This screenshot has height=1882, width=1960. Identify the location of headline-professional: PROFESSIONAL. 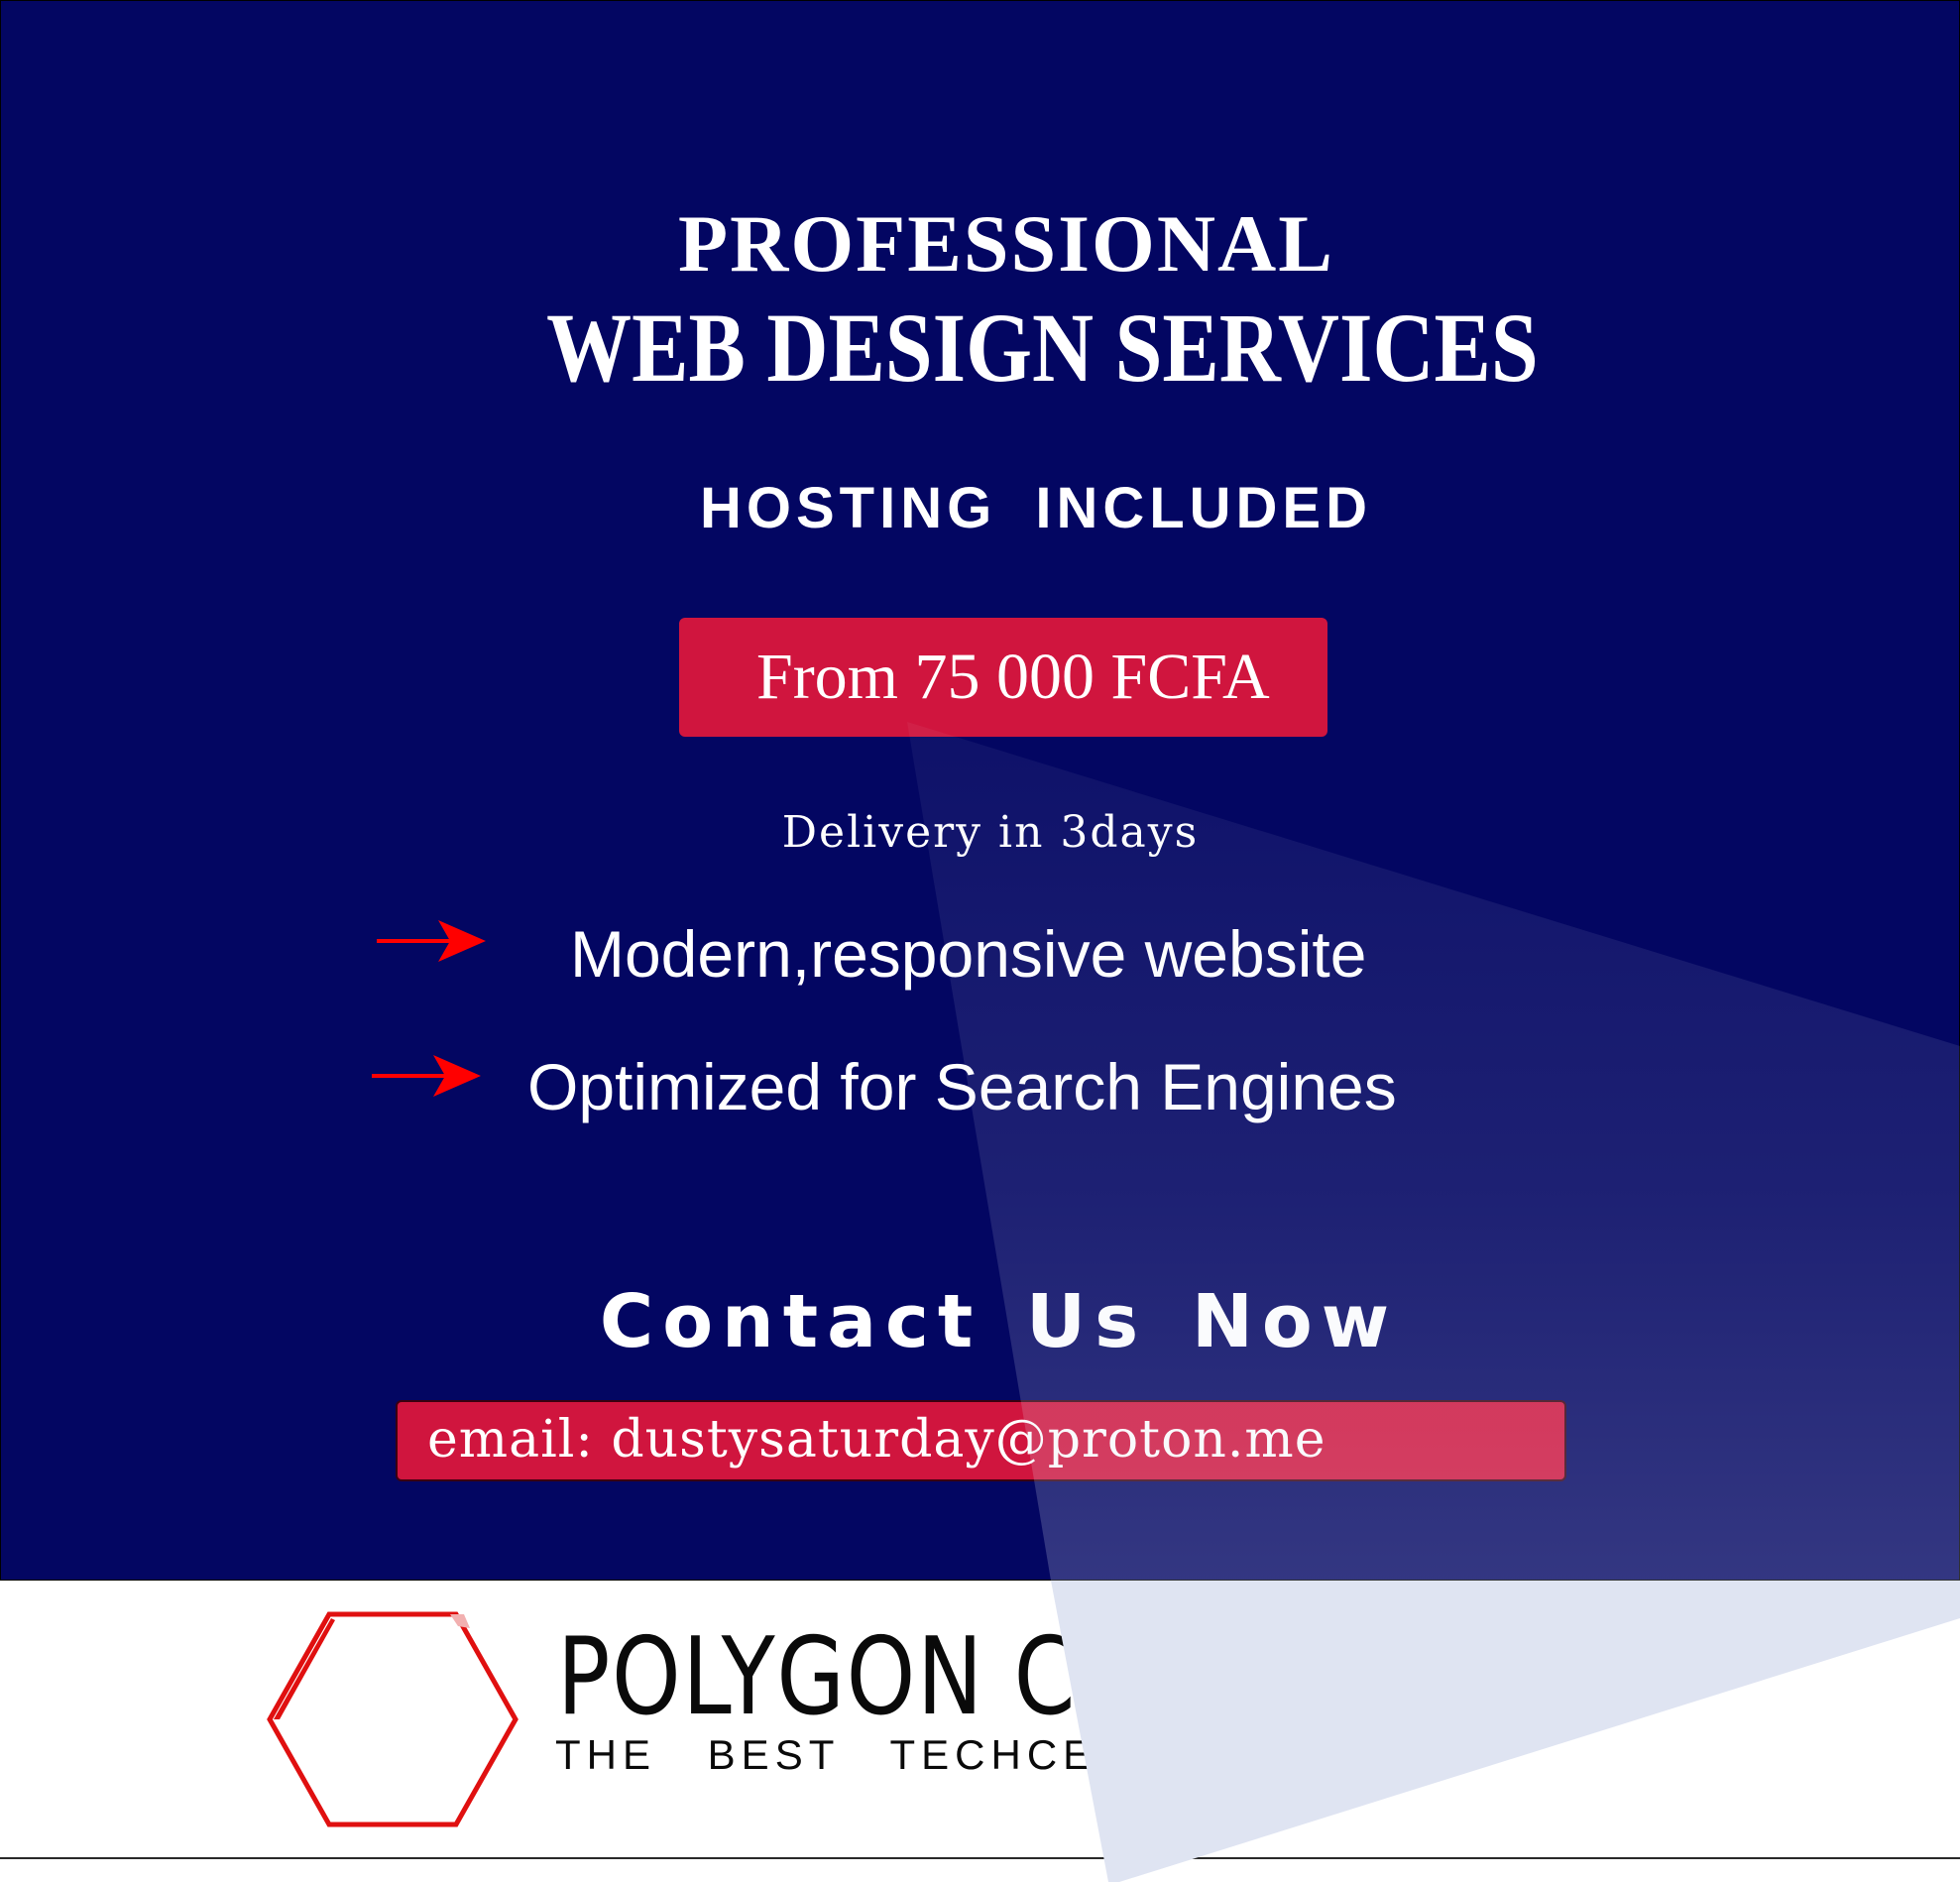
(1006, 243).